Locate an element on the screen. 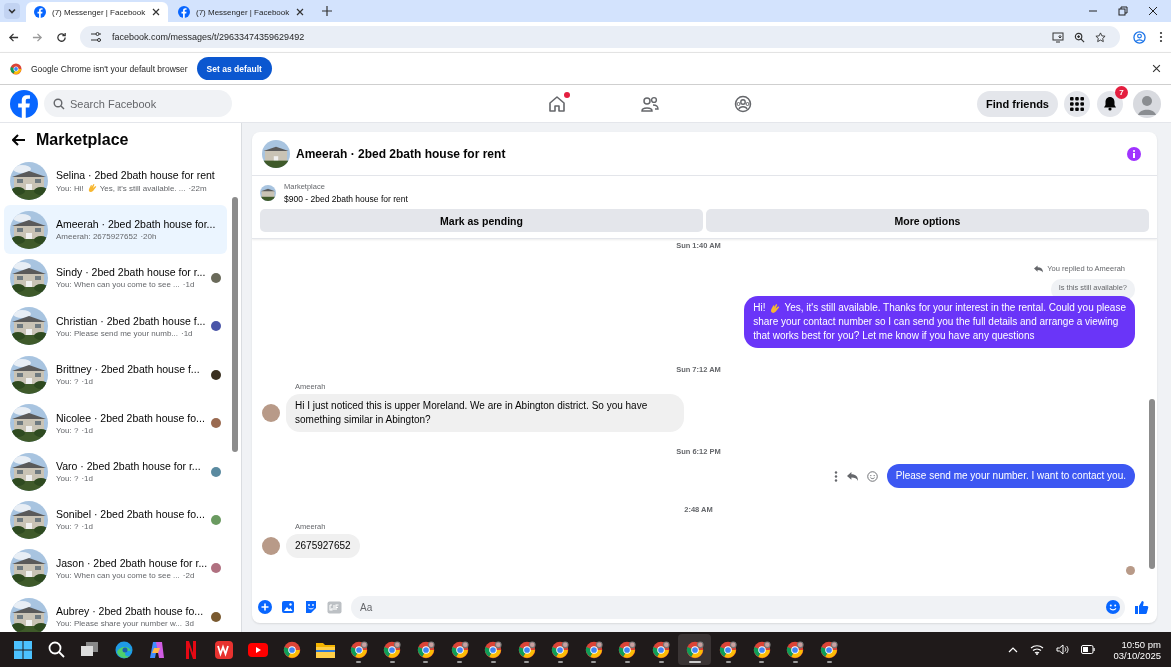 The height and width of the screenshot is (667, 1171). message-preview: Ameerah: 2675927652 is located at coordinates (97, 237).